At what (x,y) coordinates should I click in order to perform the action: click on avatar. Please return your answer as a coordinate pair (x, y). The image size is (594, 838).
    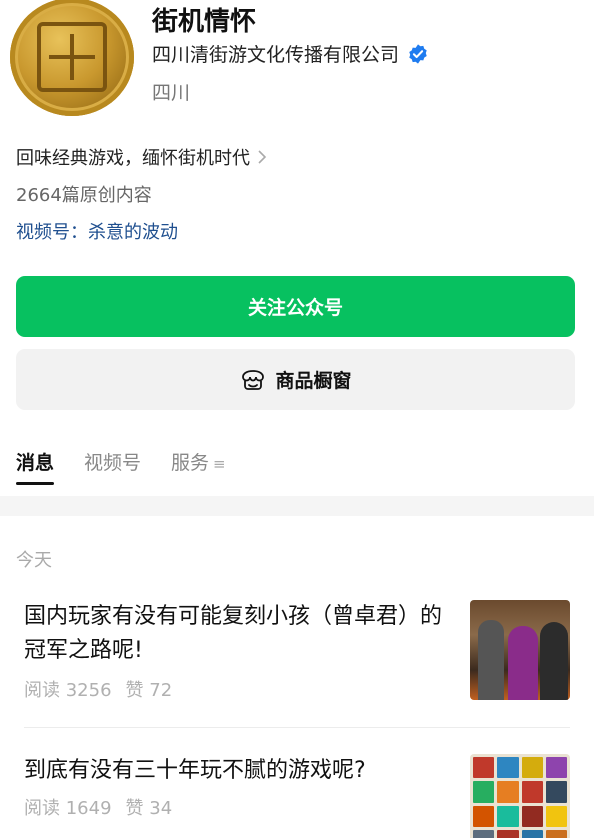
    Looking at the image, I should click on (72, 58).